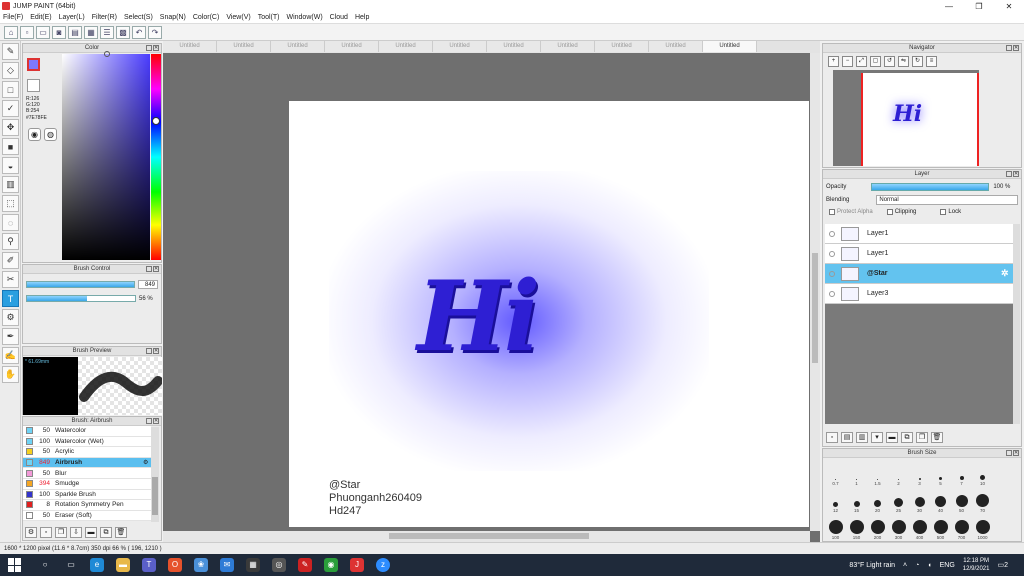 This screenshot has width=1024, height=576. I want to click on brush-item: 50 Eraser (Soft), so click(87, 516).